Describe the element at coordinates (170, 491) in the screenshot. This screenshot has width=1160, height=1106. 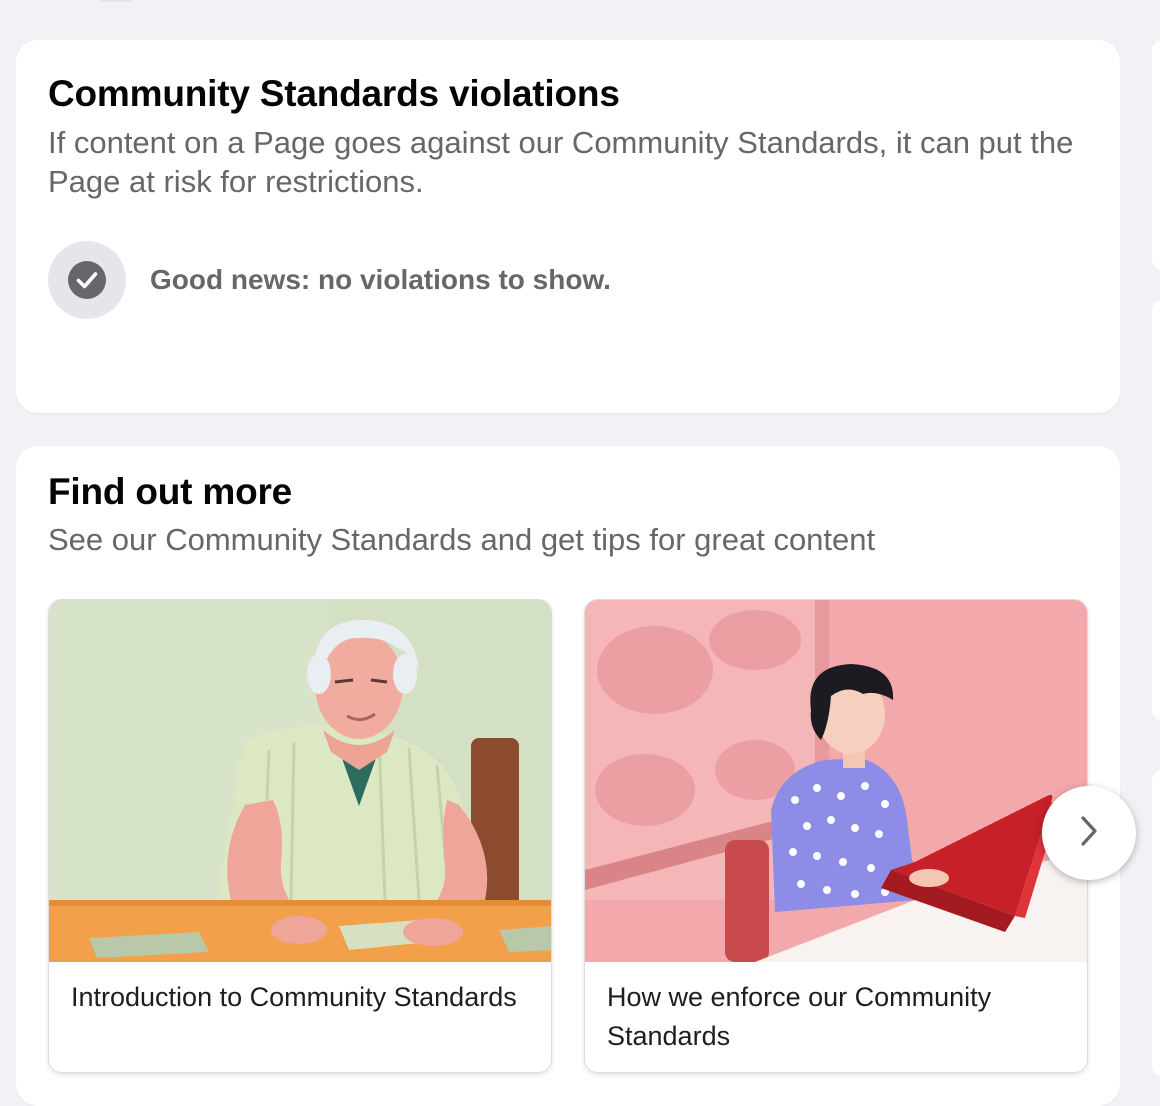
I see `find-out-more-title: Find out more` at that location.